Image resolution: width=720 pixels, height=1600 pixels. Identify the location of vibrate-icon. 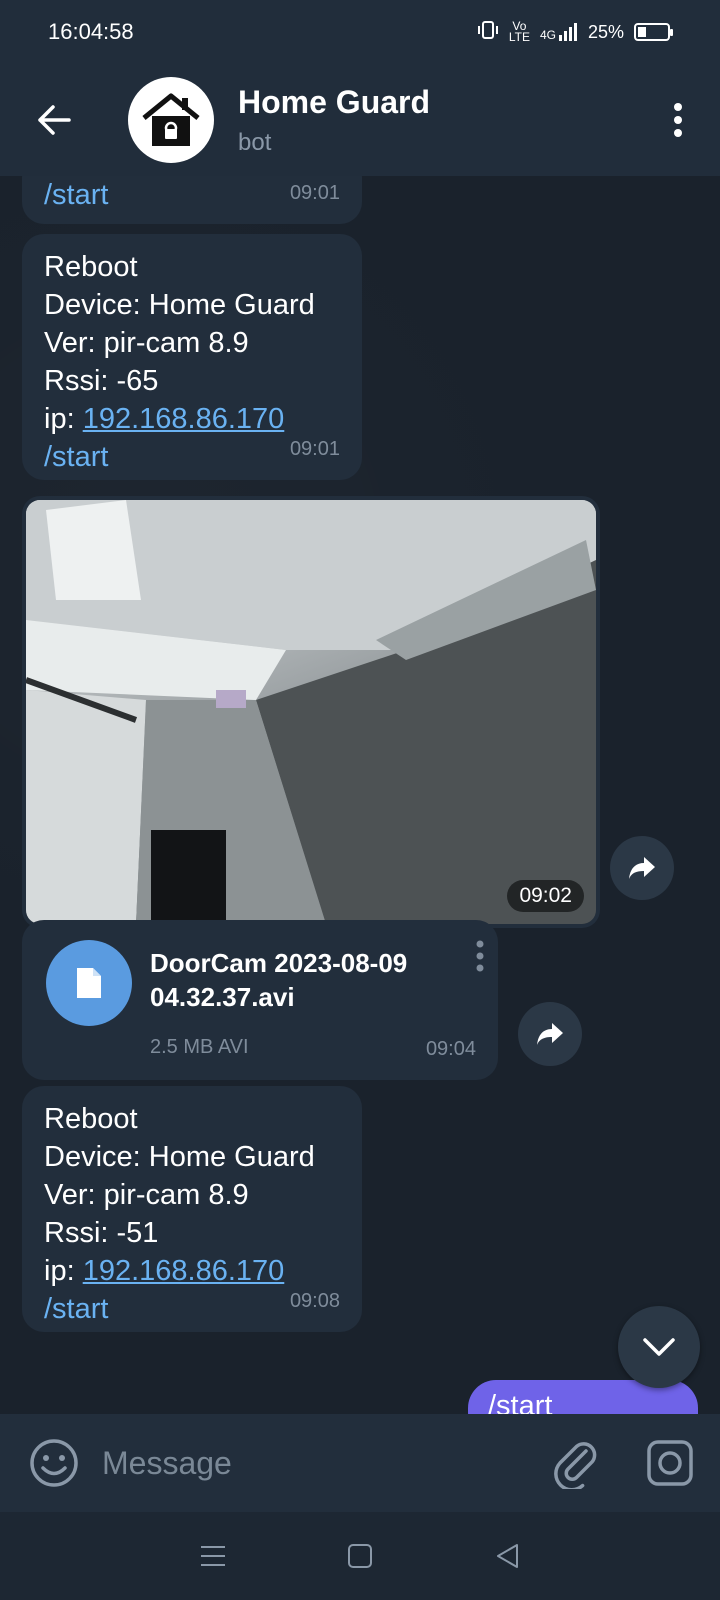
(488, 32).